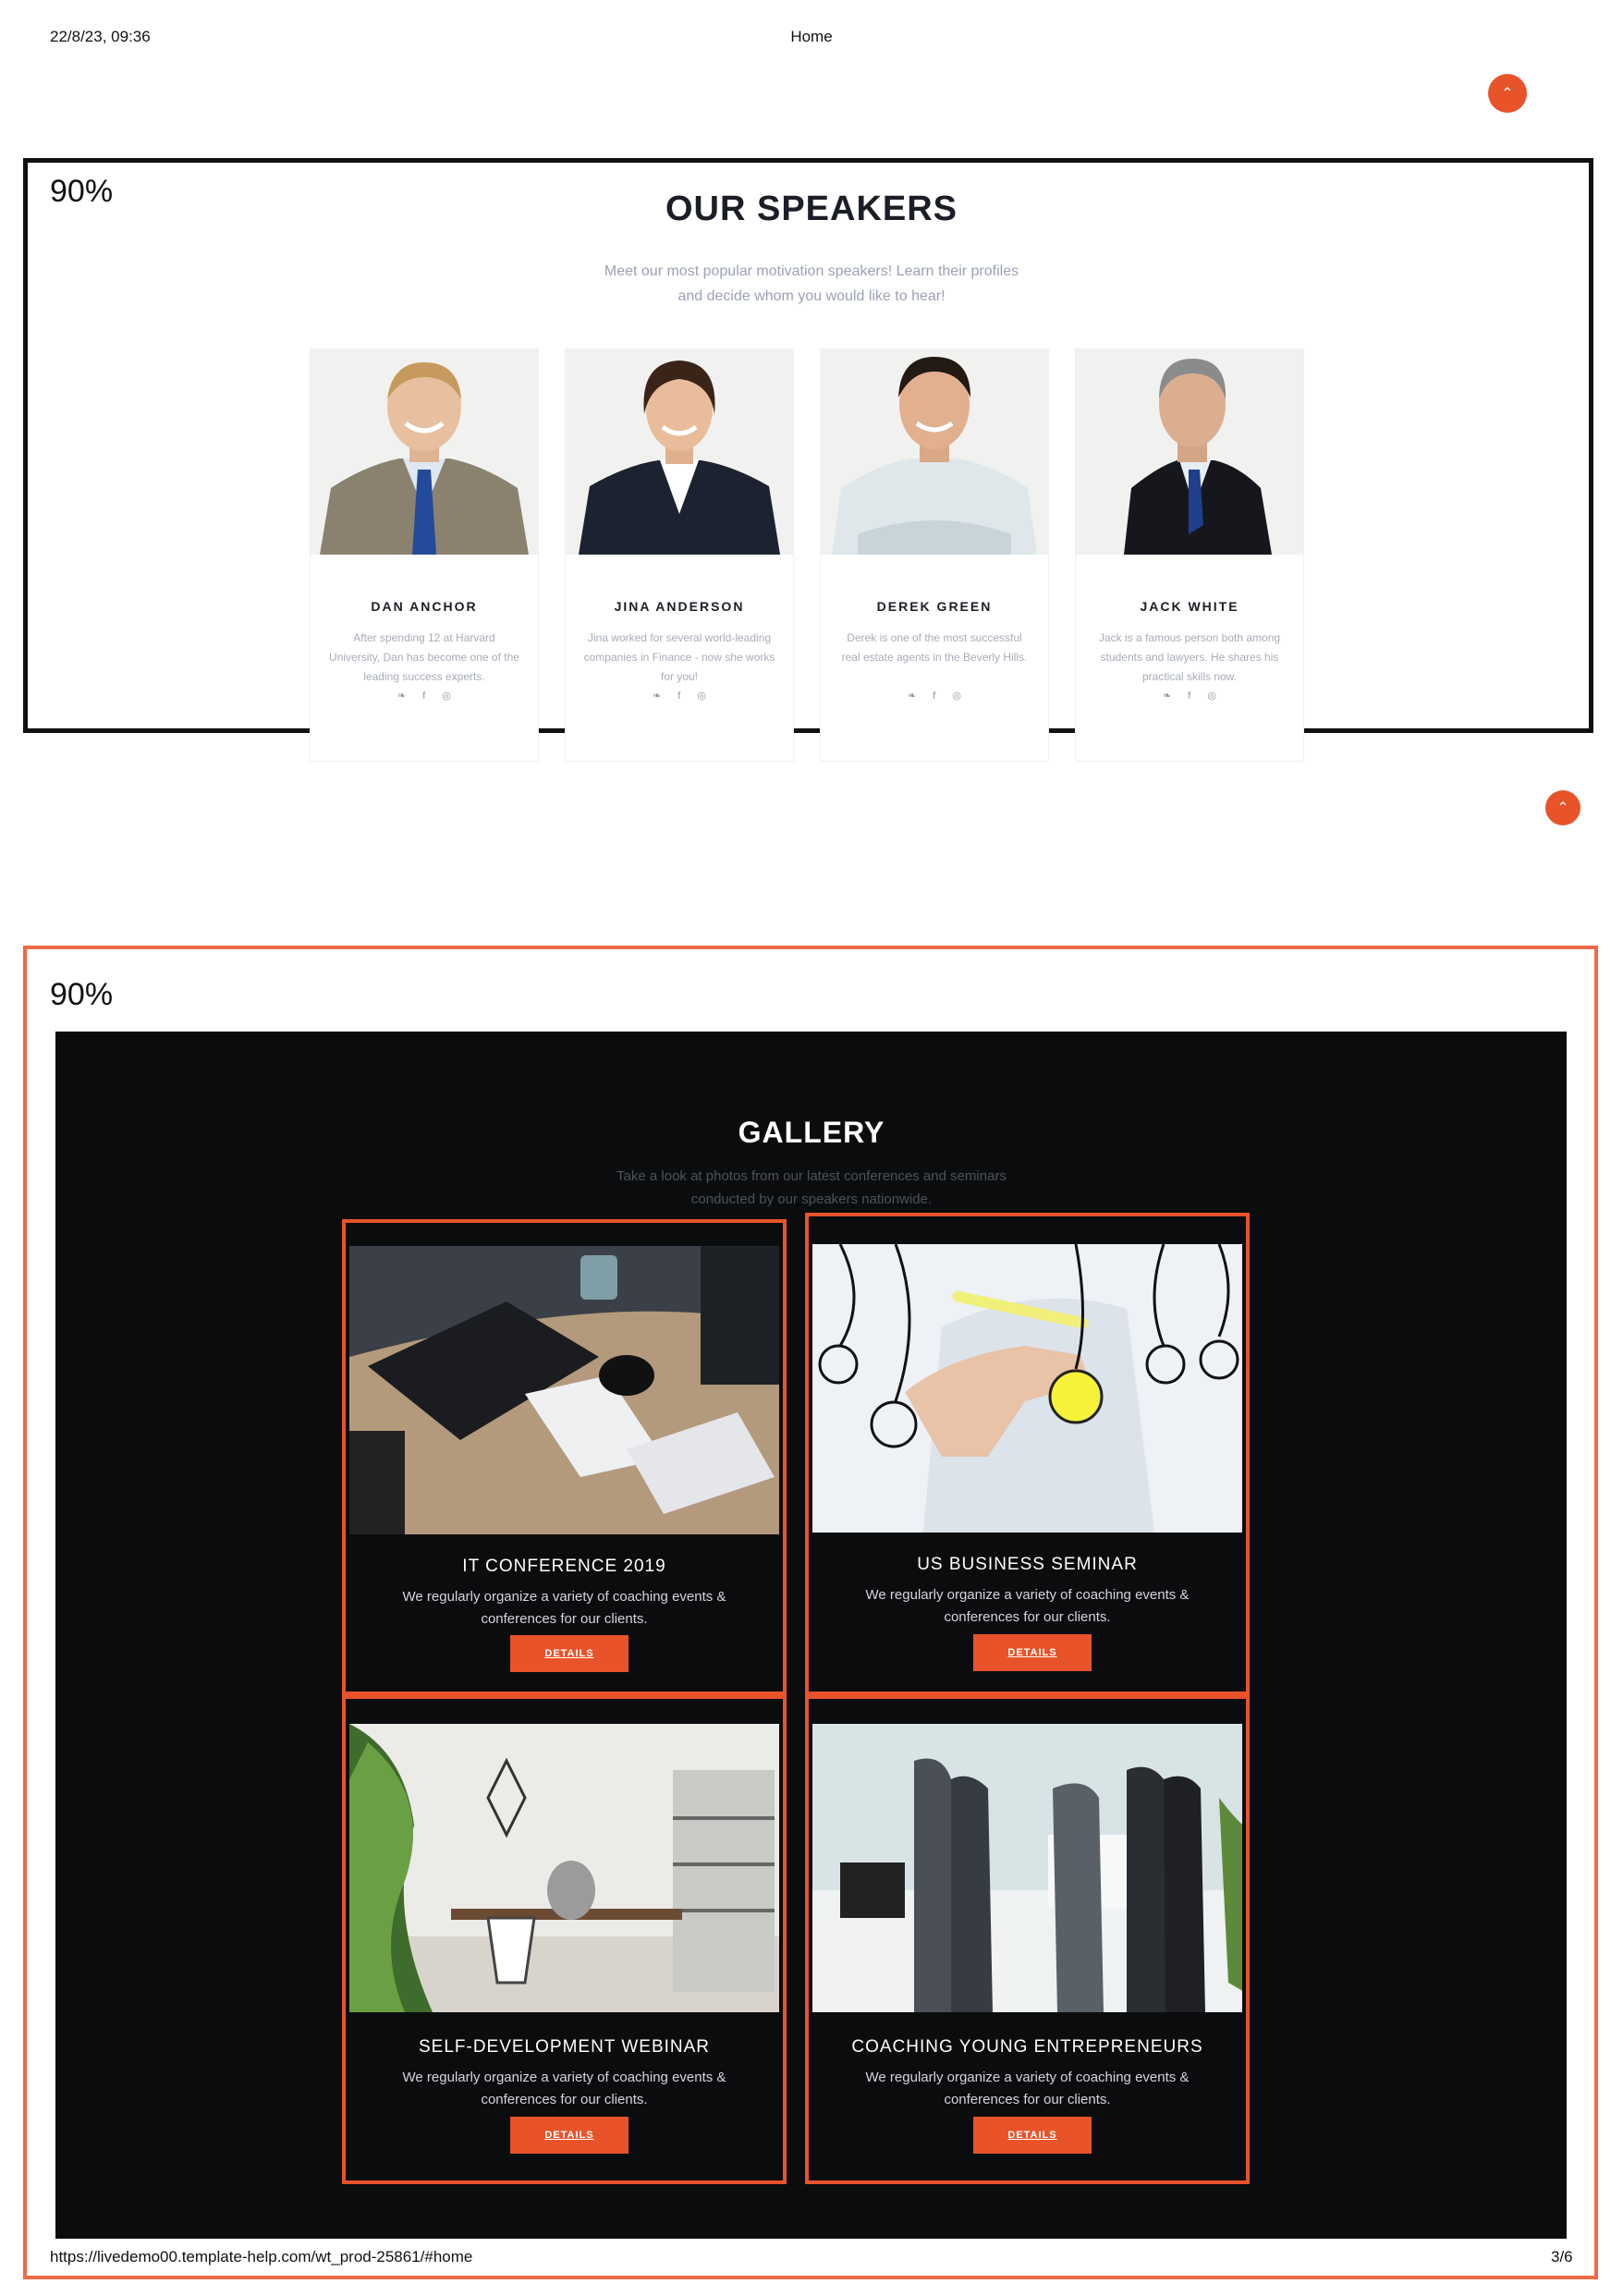 The height and width of the screenshot is (2296, 1623). Describe the element at coordinates (425, 607) in the screenshot. I see `speaker-name: DAN ANCHOR` at that location.